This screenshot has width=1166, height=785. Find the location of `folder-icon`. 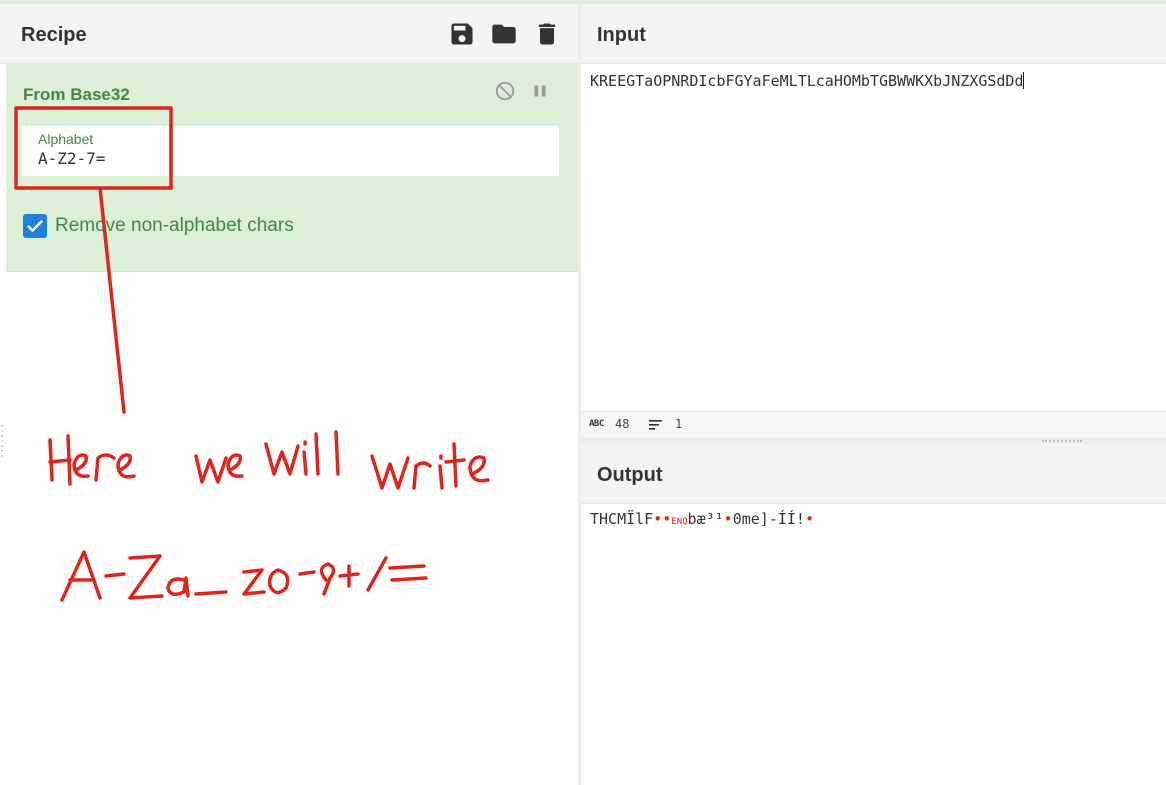

folder-icon is located at coordinates (504, 34).